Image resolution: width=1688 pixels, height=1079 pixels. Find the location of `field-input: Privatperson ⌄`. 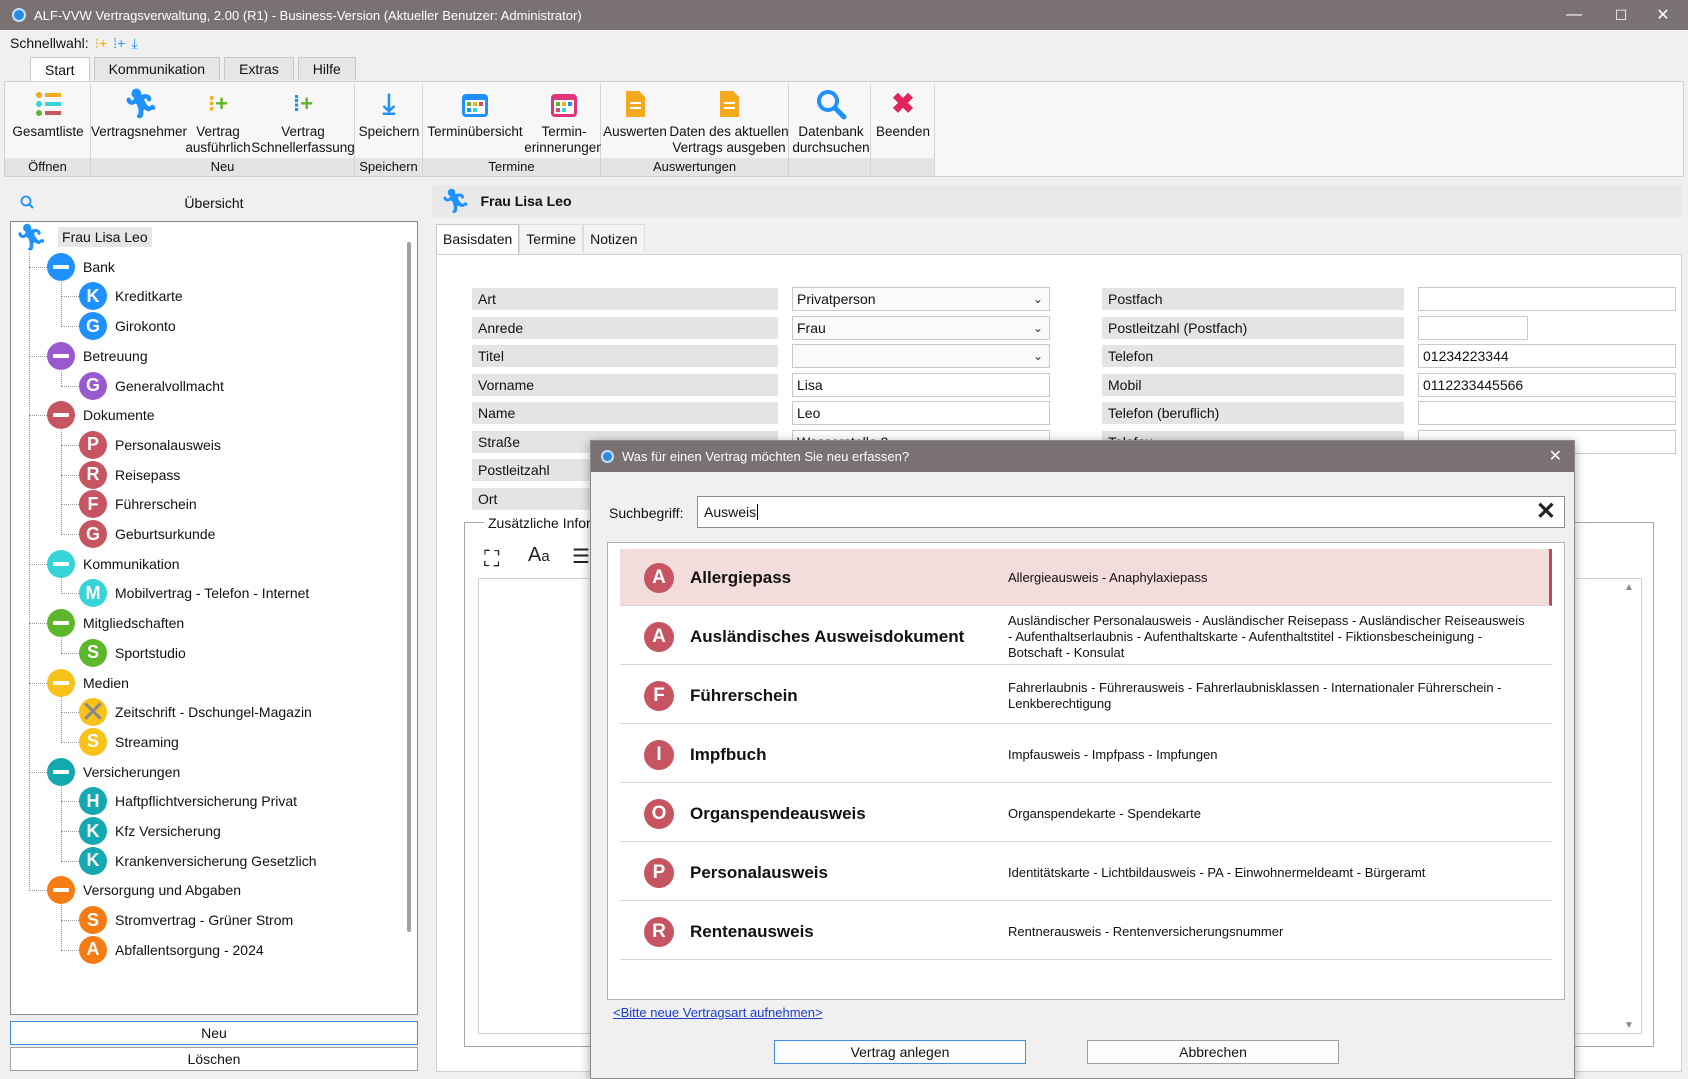

field-input: Privatperson ⌄ is located at coordinates (921, 299).